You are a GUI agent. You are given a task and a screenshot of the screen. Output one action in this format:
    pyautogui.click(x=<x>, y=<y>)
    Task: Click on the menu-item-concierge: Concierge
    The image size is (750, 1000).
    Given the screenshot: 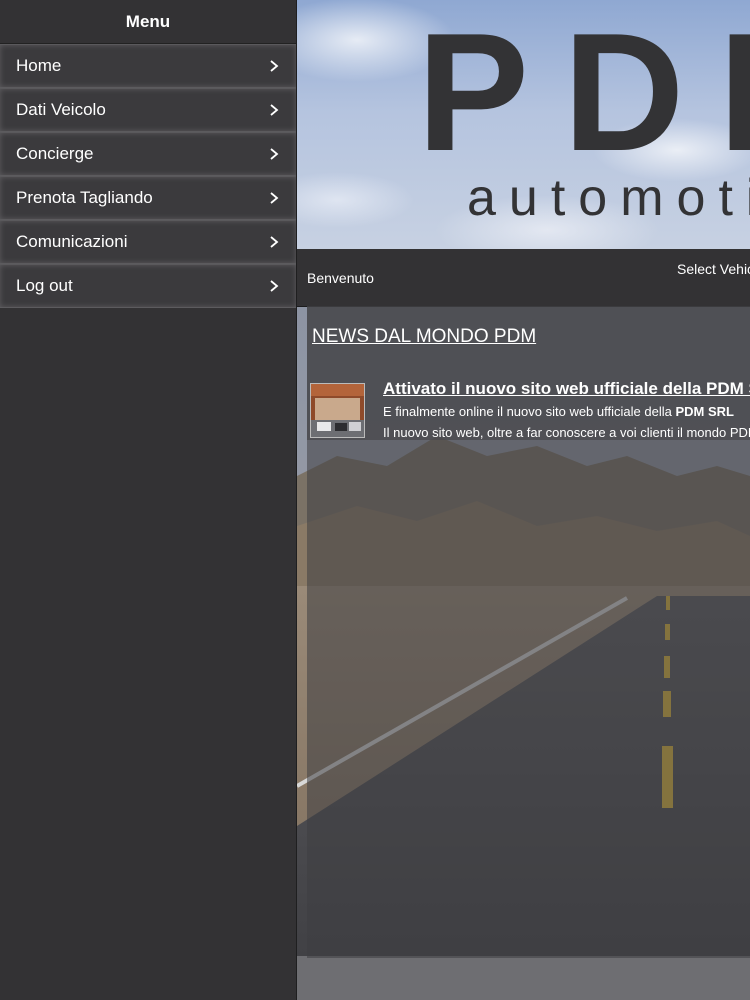 What is the action you would take?
    pyautogui.click(x=148, y=154)
    